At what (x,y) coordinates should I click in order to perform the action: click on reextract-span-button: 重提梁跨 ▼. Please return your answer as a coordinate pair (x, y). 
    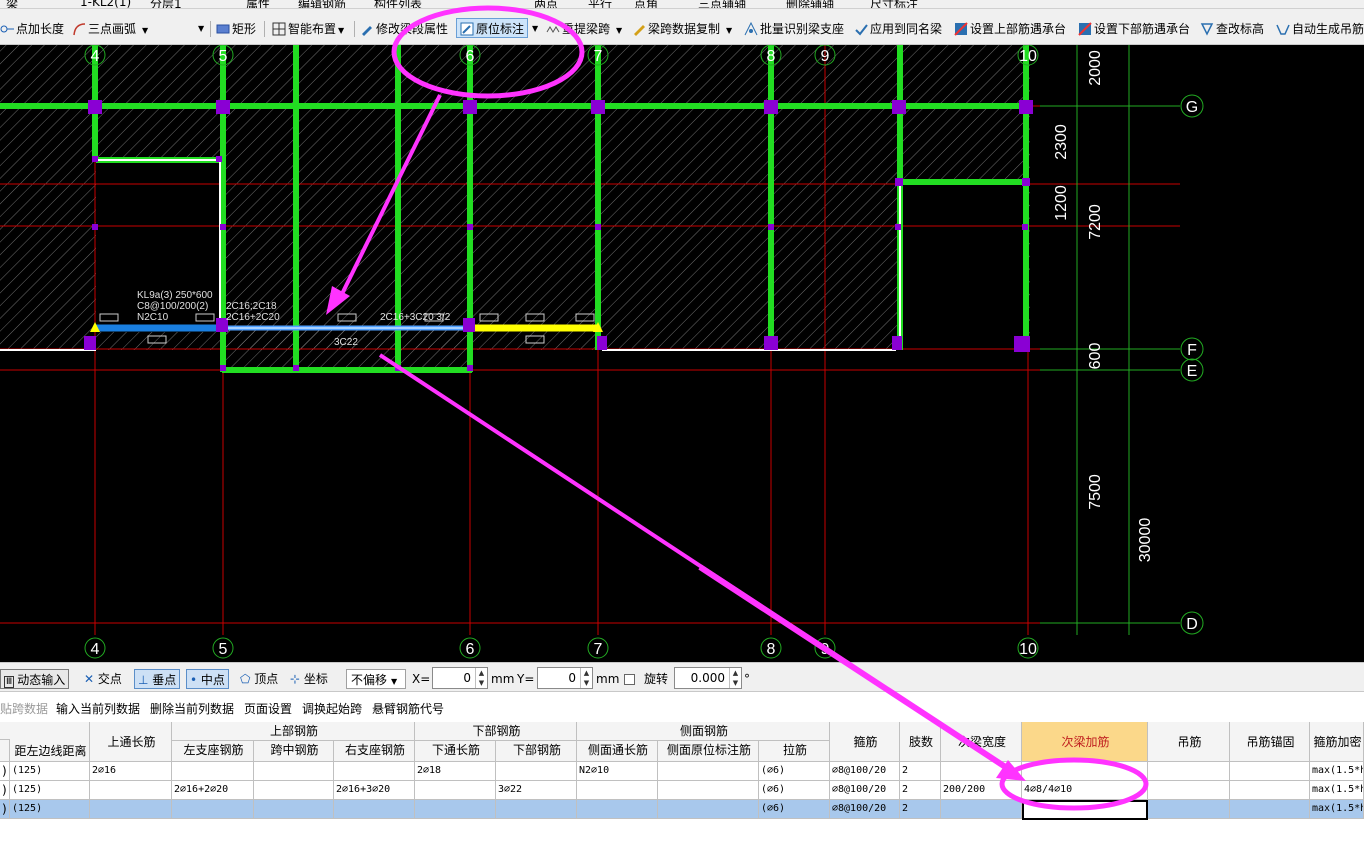
    Looking at the image, I should click on (584, 29).